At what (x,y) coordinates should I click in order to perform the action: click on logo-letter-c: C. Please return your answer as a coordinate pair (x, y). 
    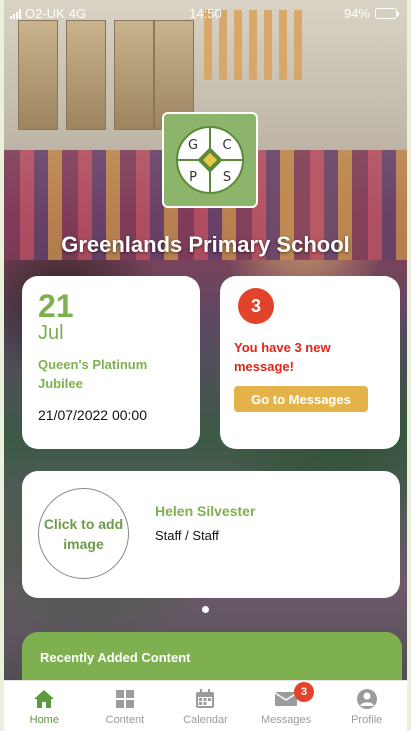
    Looking at the image, I should click on (226, 145).